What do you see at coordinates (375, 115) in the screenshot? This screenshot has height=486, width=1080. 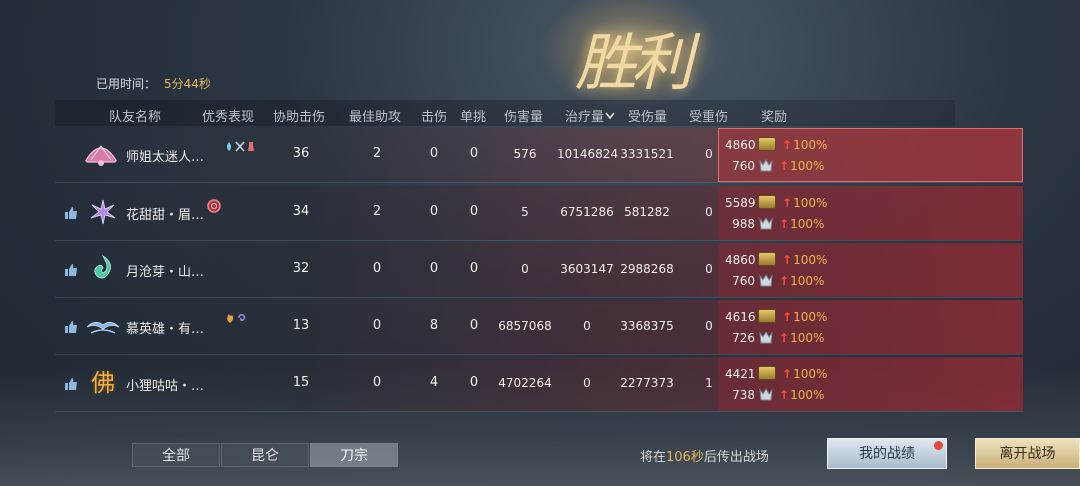 I see `header-best-assist: 最佳助攻` at bounding box center [375, 115].